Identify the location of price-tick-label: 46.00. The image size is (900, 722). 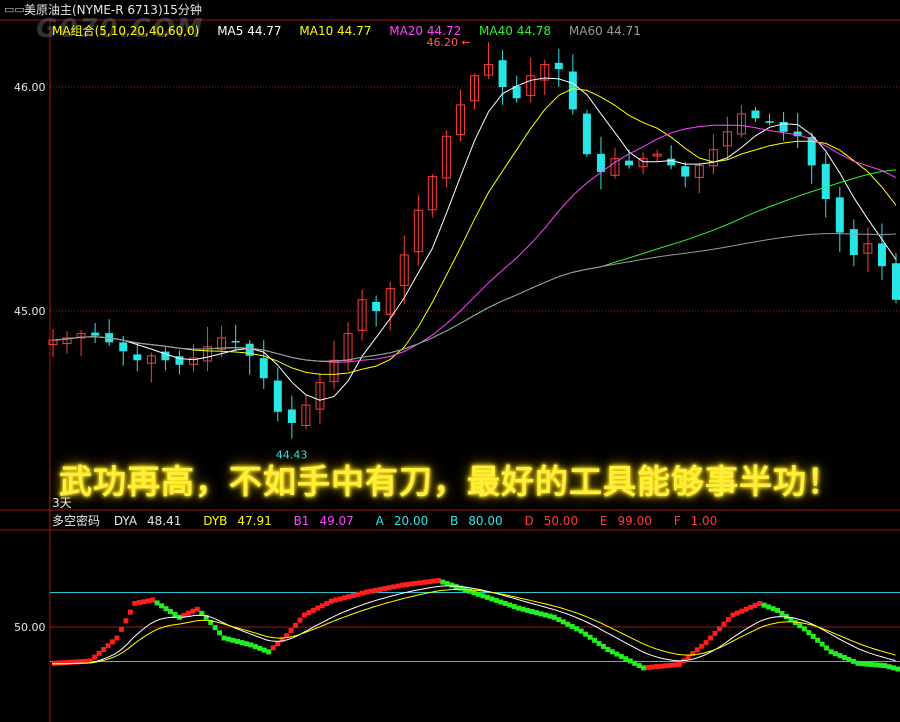
(30, 87).